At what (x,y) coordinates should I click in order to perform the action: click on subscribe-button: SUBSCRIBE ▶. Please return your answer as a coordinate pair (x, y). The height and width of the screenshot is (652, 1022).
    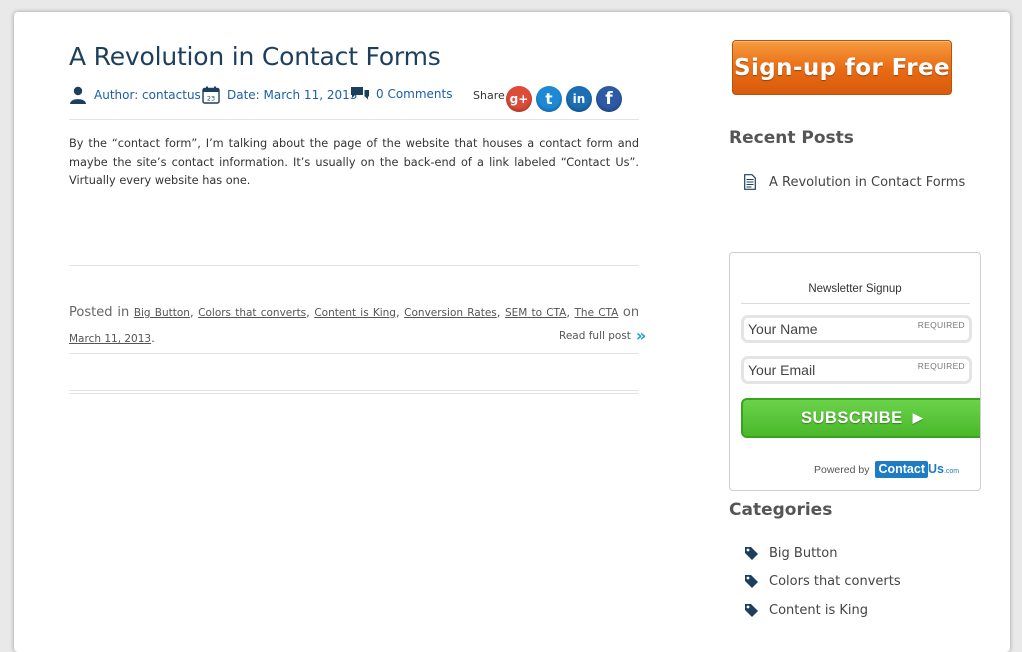
    Looking at the image, I should click on (860, 418).